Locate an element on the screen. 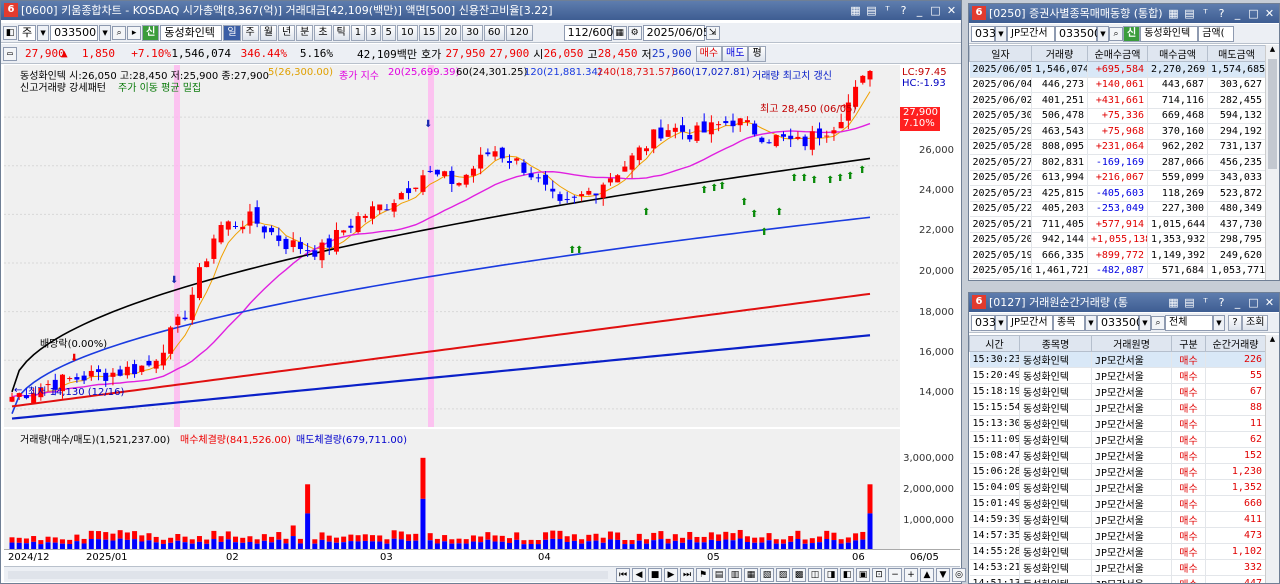 The height and width of the screenshot is (584, 1280). interval-15: 15 is located at coordinates (429, 32).